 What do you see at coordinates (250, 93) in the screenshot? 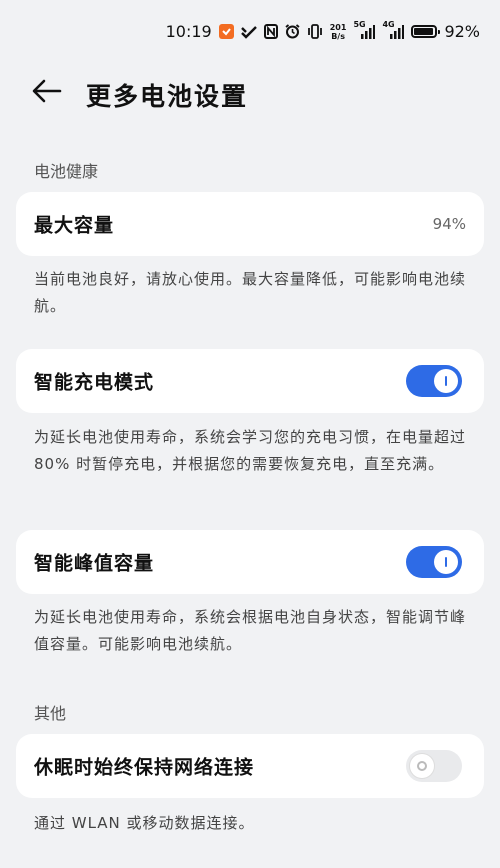
I see `page-header: 更多电池设置` at bounding box center [250, 93].